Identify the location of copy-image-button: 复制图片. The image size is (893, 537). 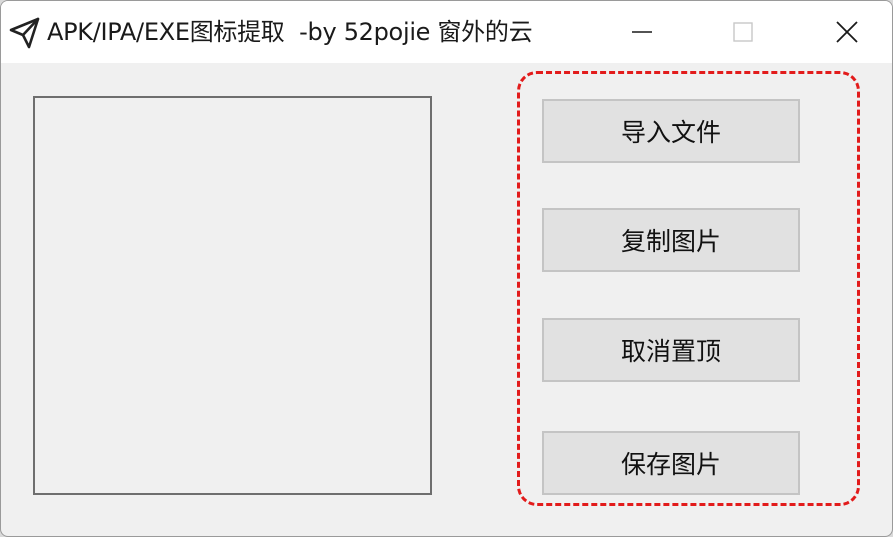
(671, 240).